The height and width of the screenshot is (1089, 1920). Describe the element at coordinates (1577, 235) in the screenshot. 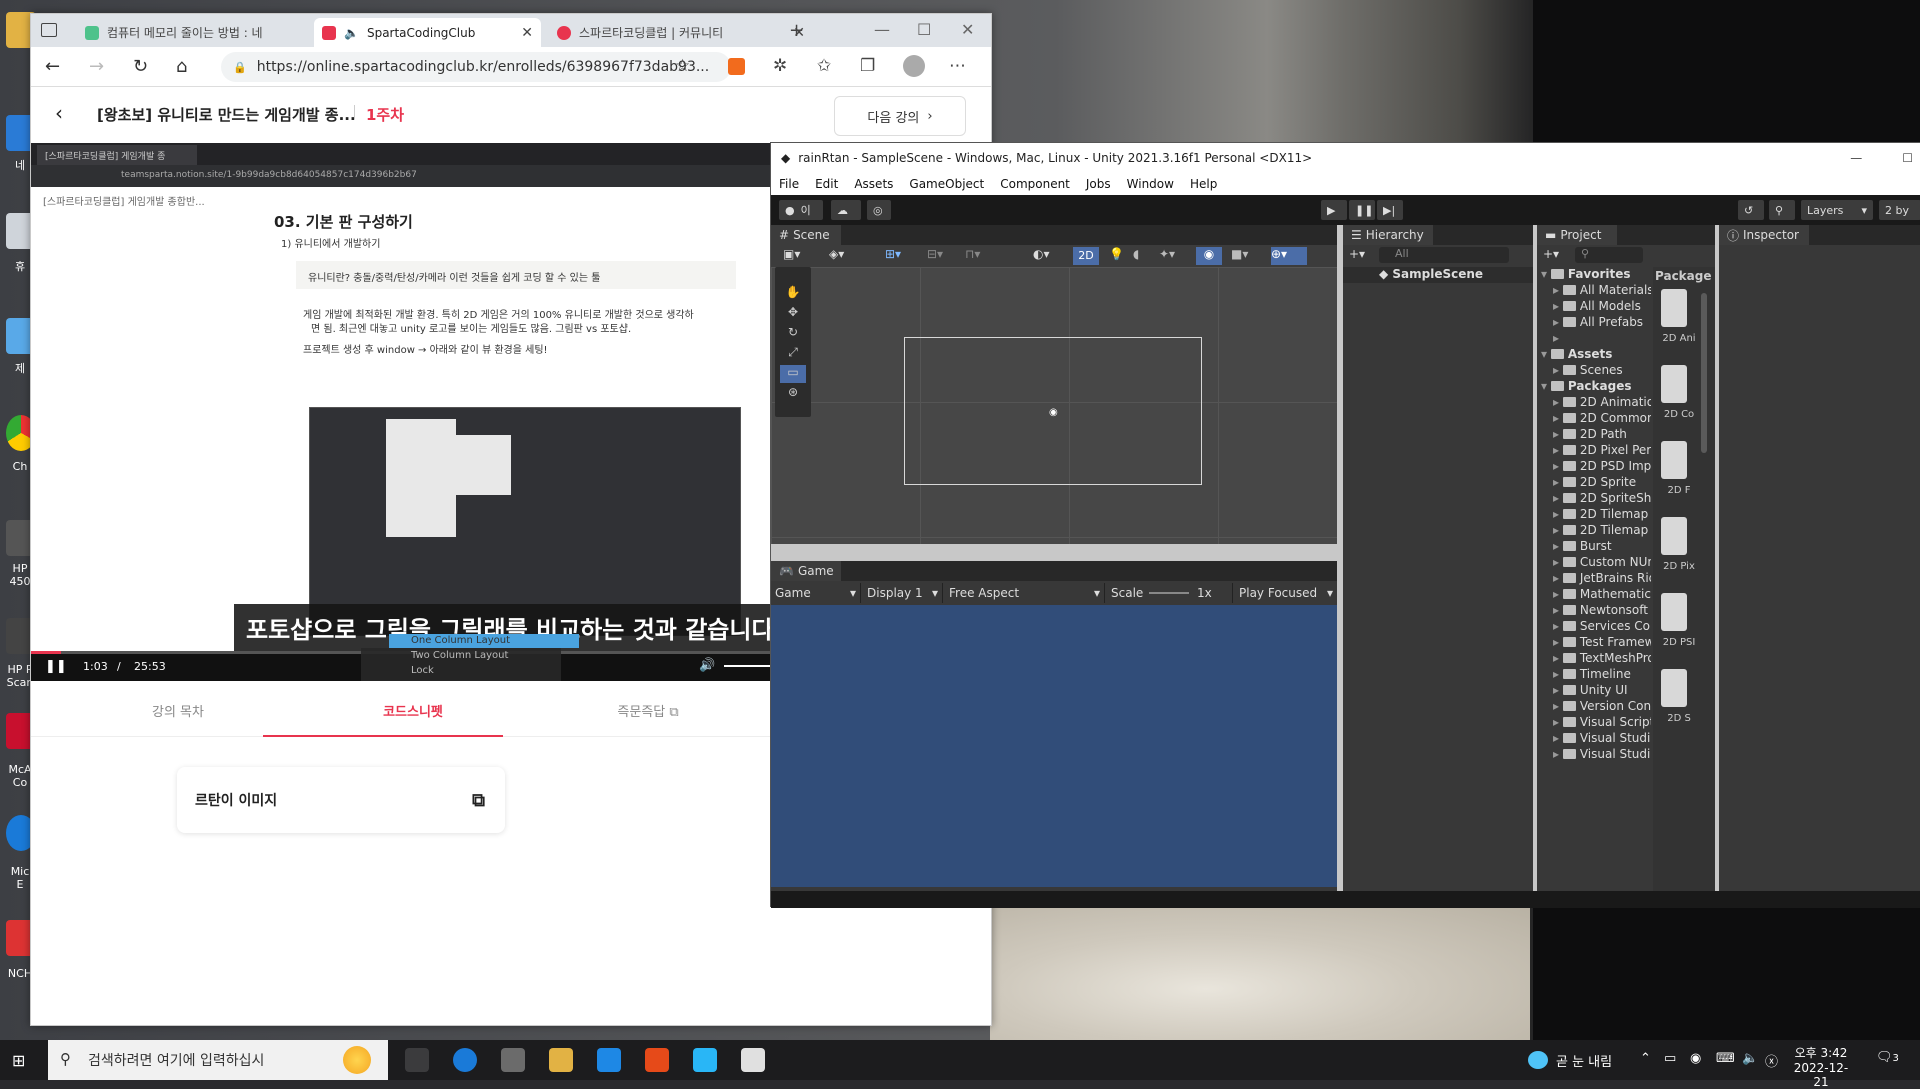

I see `tab-project: ▬ Project` at that location.